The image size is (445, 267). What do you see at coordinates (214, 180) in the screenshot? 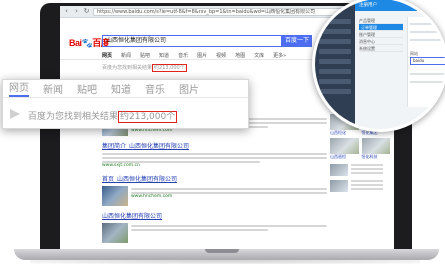
I see `result-title-link: 首页_山西恒化集团有限公司` at bounding box center [214, 180].